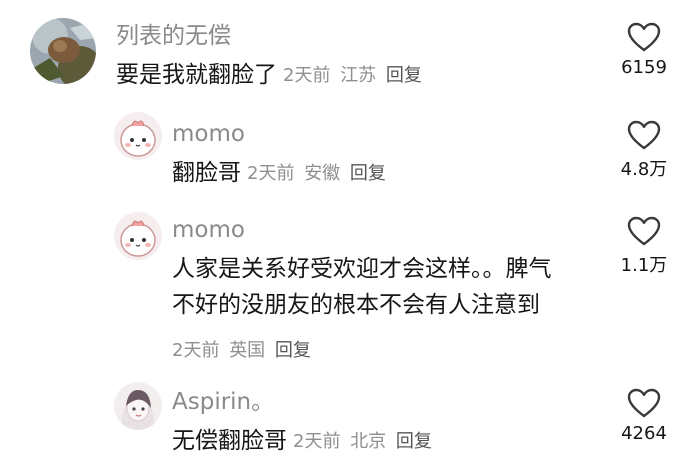  I want to click on comment-location: 英国, so click(247, 350).